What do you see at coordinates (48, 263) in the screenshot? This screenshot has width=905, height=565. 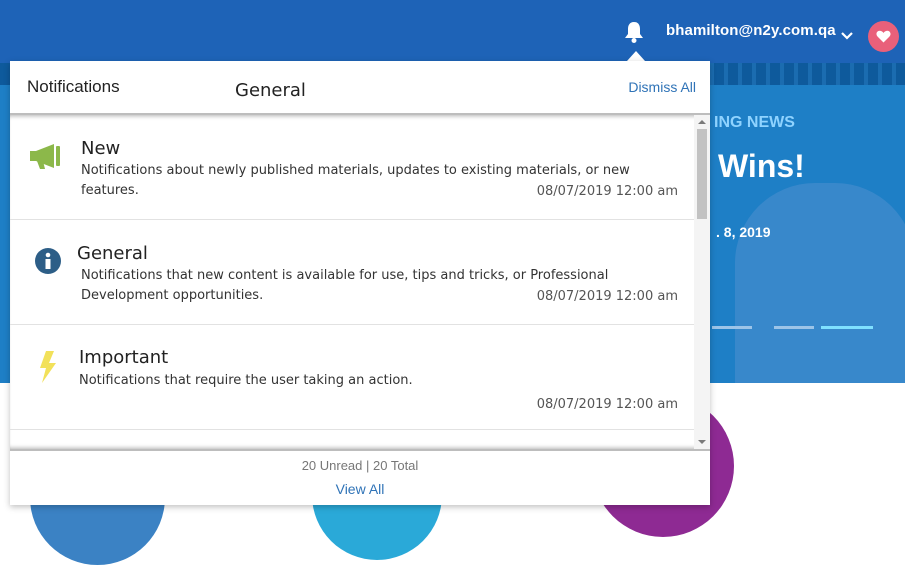 I see `info-icon` at bounding box center [48, 263].